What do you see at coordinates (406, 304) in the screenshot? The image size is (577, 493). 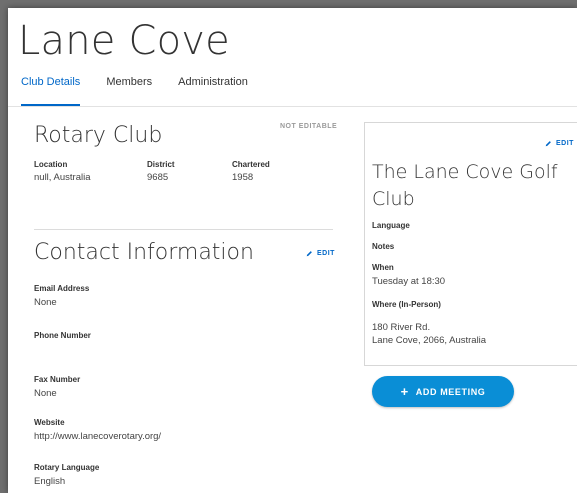 I see `meeting-where-label: Where (In-Person)` at bounding box center [406, 304].